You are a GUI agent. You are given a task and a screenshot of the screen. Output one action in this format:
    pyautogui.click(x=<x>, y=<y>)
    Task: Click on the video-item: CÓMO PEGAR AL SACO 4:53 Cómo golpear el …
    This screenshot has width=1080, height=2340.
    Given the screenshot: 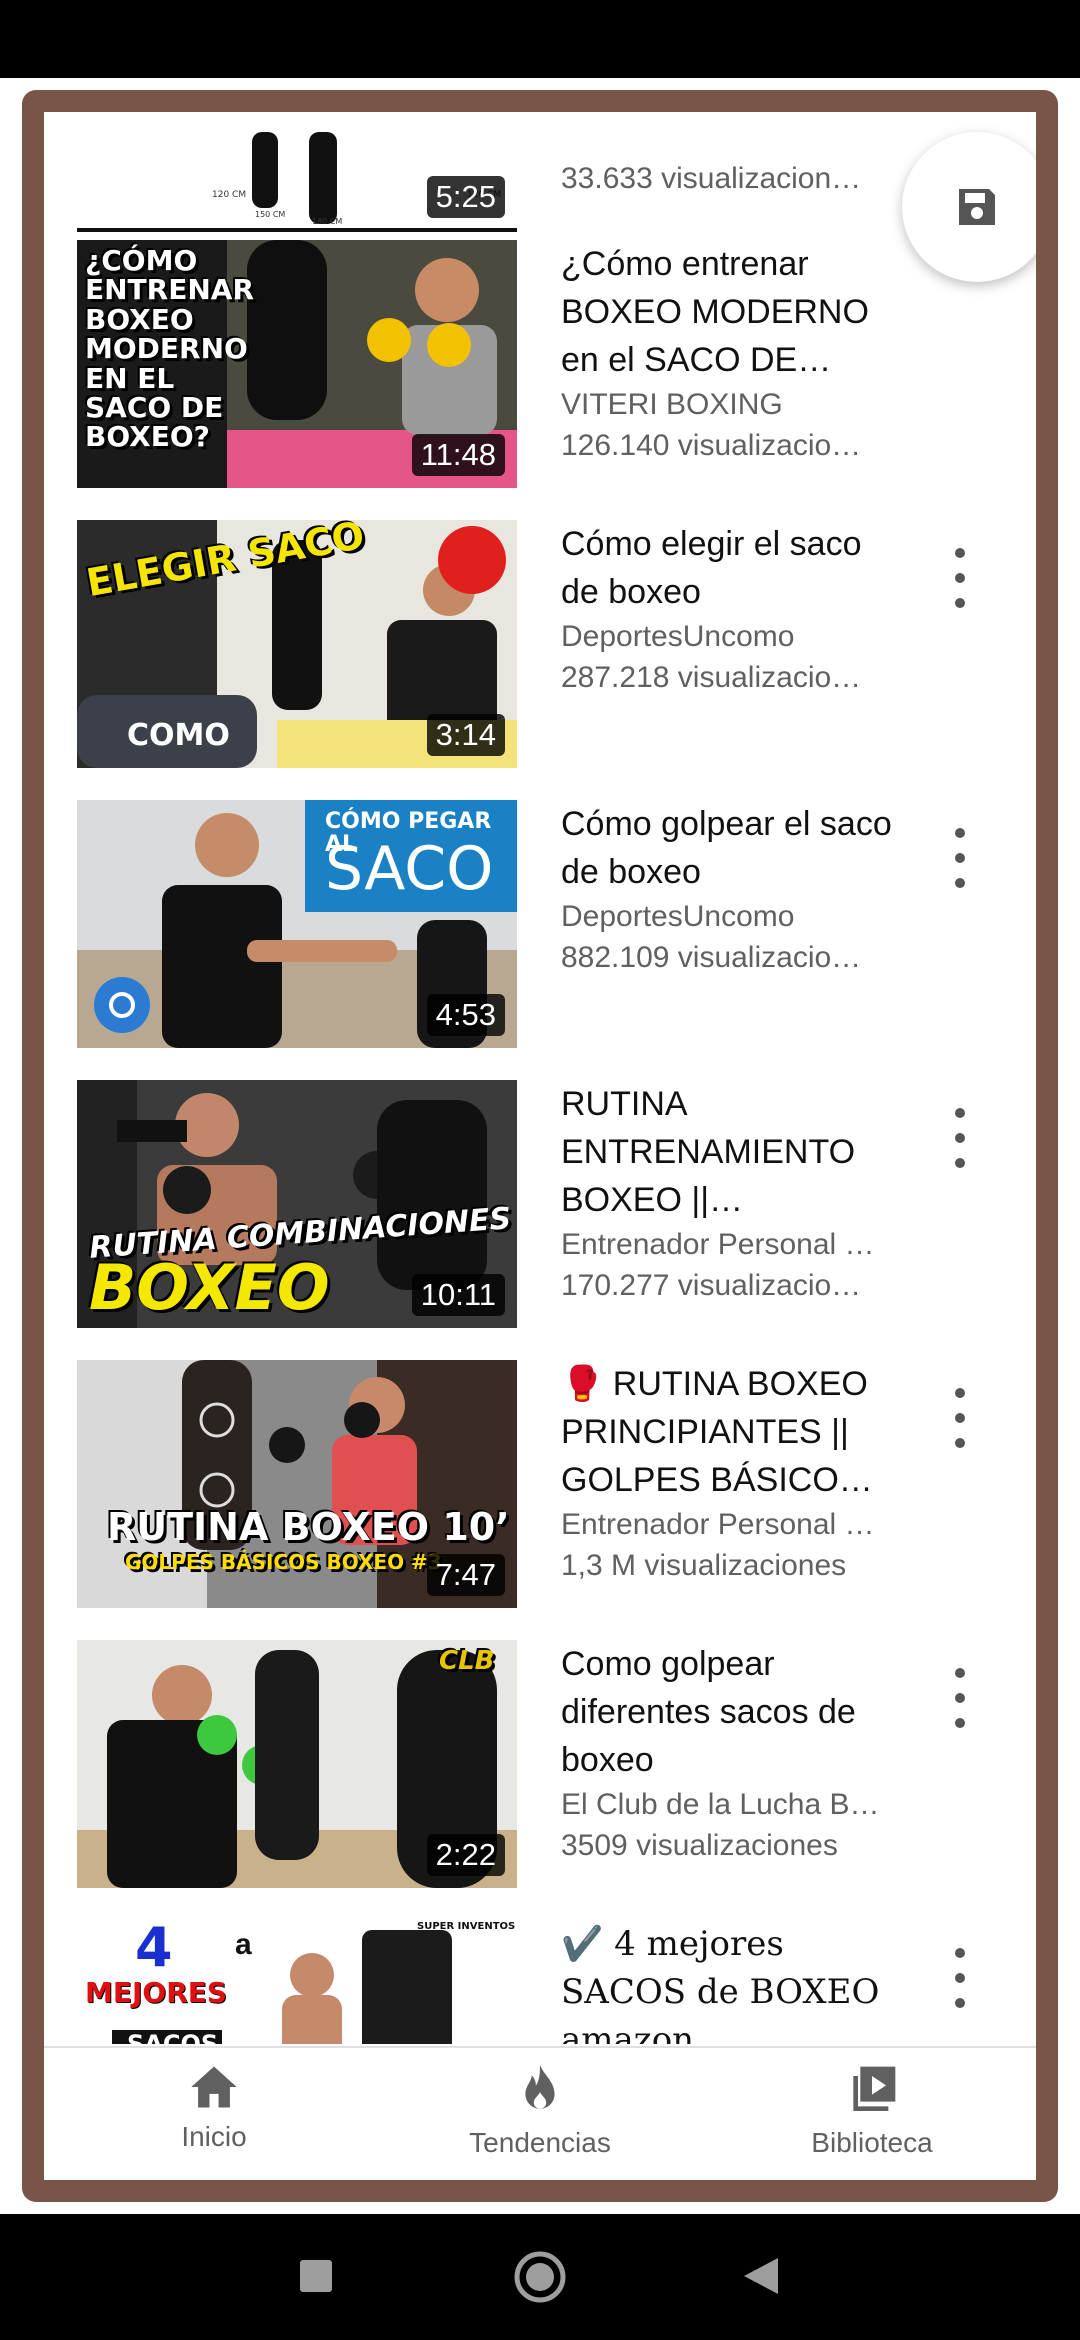 What is the action you would take?
    pyautogui.click(x=540, y=925)
    